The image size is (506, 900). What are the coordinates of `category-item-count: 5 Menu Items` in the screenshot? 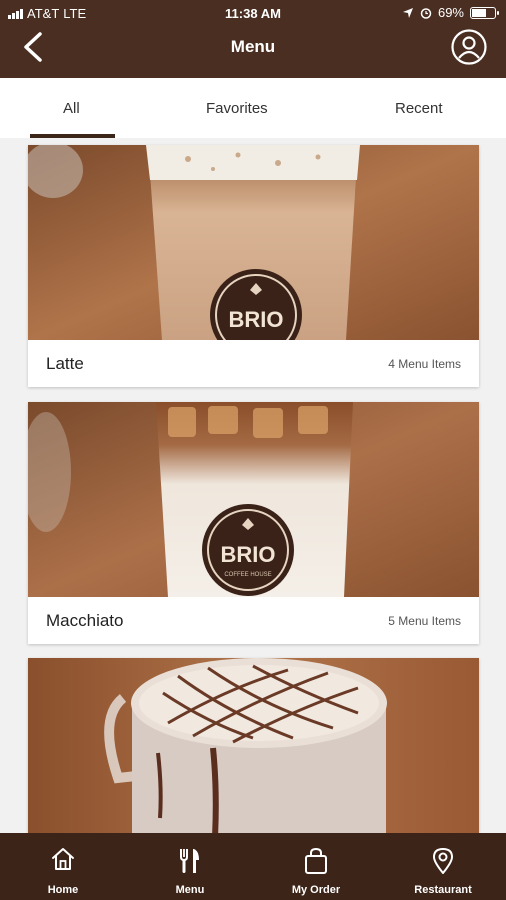 It's located at (424, 621).